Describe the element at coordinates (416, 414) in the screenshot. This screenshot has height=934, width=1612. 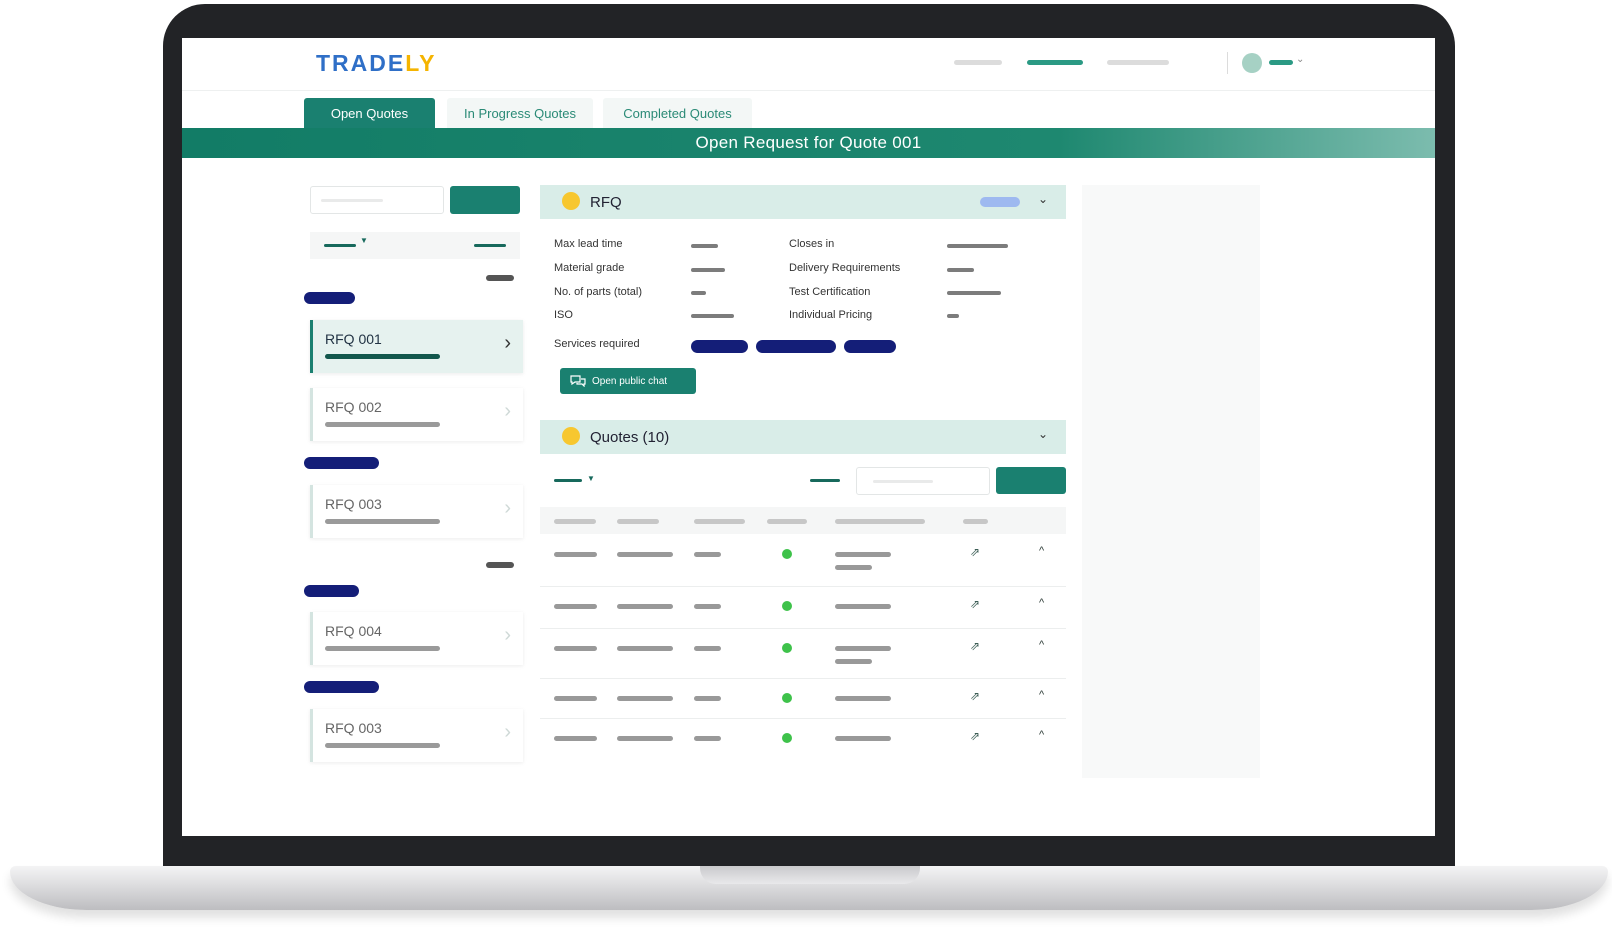
I see `rfq-list-item: RFQ 002 ›` at that location.